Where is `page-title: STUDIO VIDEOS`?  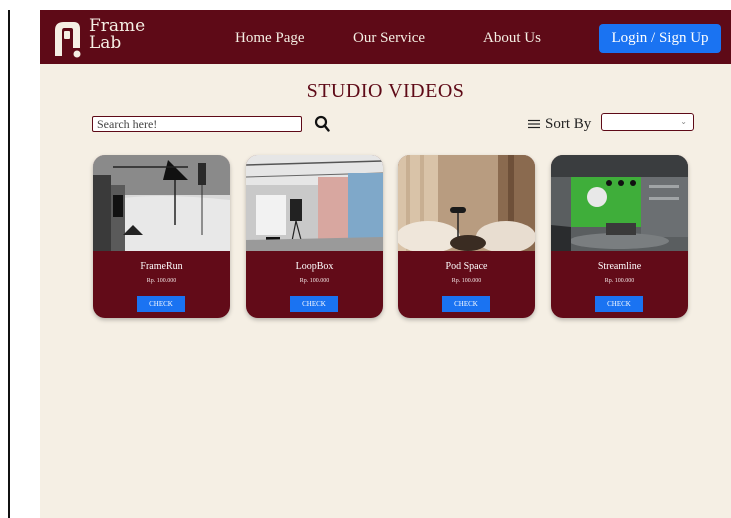 page-title: STUDIO VIDEOS is located at coordinates (385, 91).